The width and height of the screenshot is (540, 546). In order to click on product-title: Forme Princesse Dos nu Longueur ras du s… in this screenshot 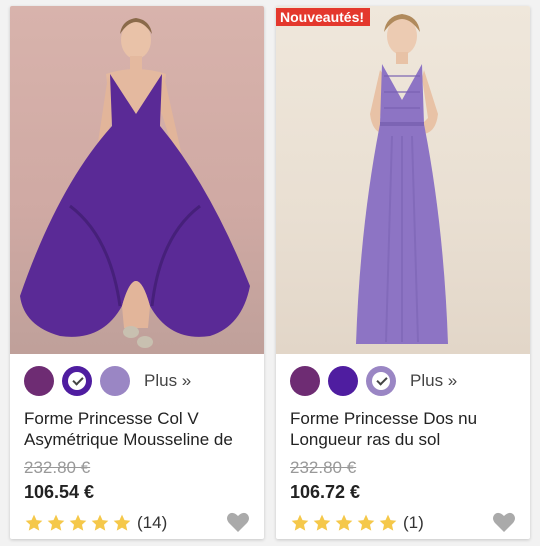, I will do `click(408, 429)`.